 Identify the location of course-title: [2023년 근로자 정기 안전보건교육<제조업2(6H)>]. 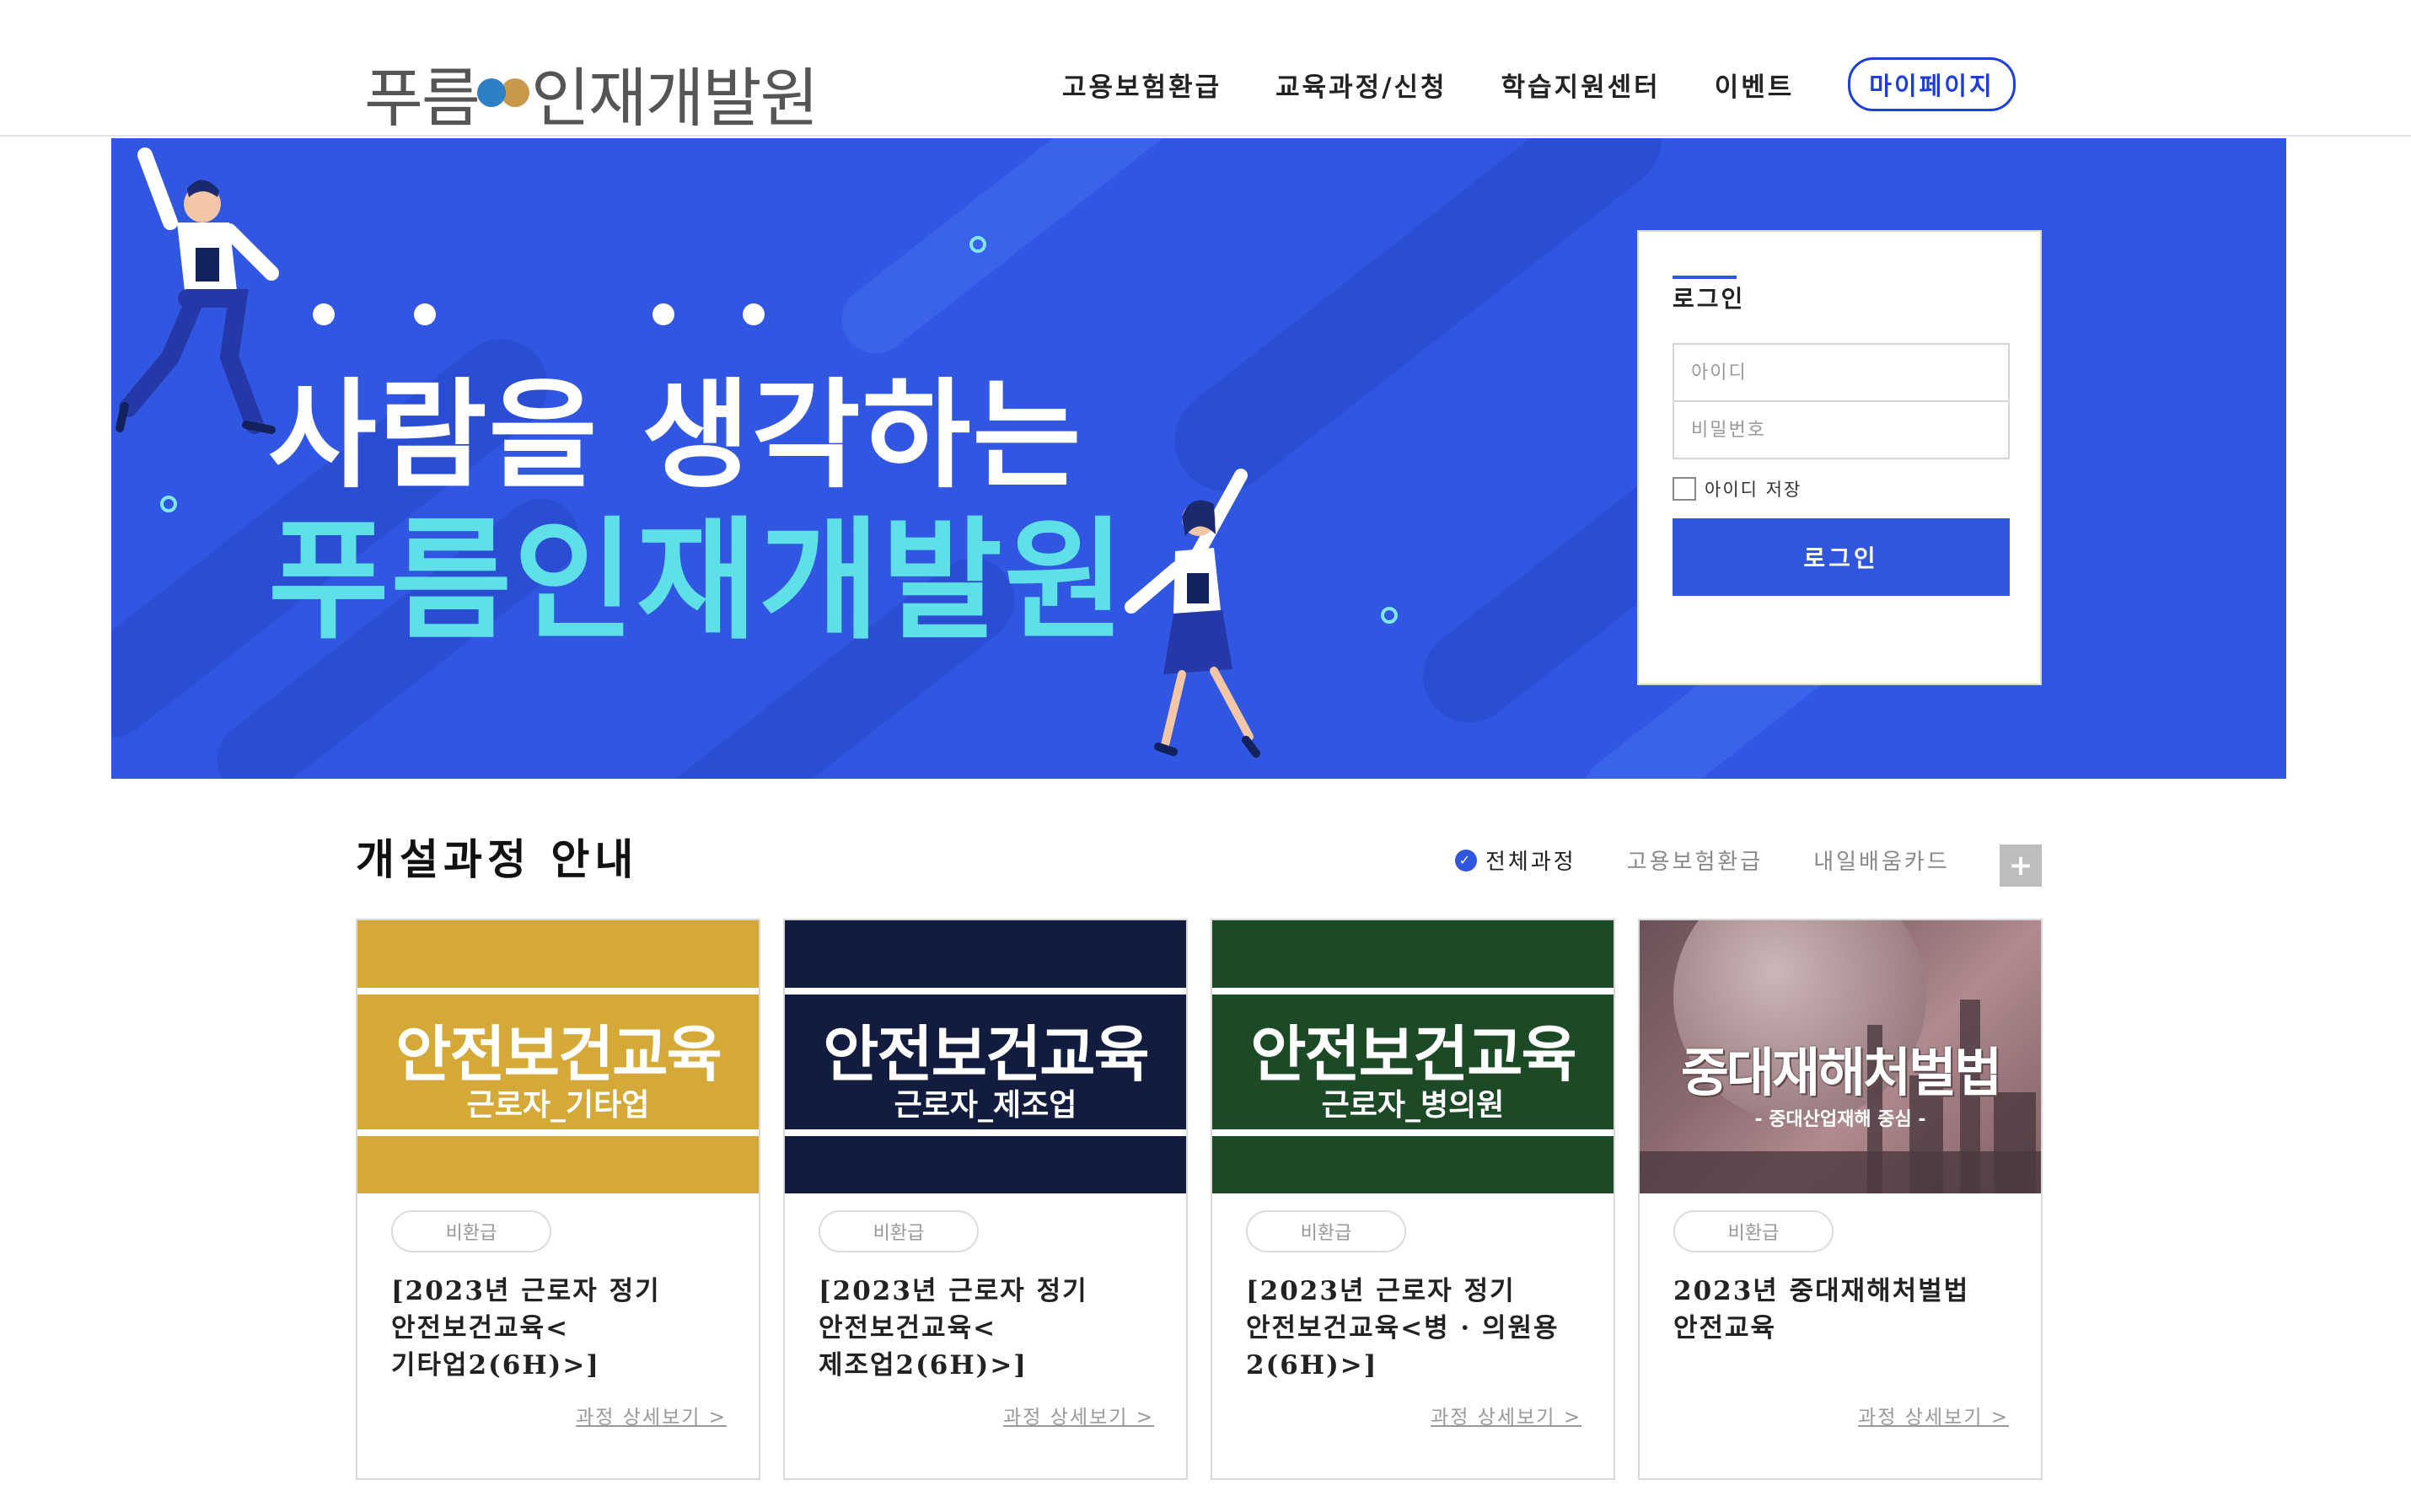
(992, 1328).